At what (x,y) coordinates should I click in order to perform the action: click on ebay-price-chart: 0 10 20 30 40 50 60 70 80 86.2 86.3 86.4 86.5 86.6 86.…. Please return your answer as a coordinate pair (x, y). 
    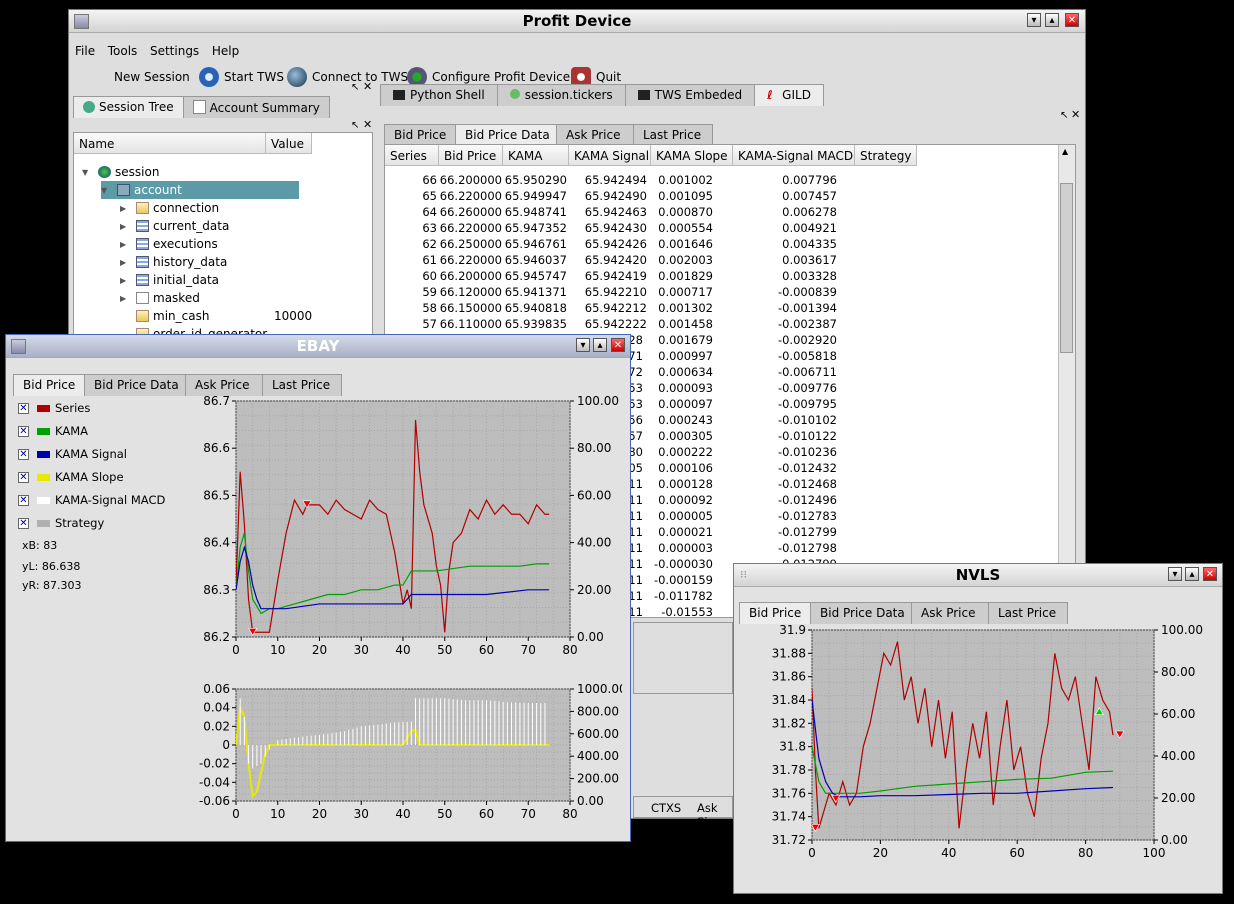
    Looking at the image, I should click on (402, 538).